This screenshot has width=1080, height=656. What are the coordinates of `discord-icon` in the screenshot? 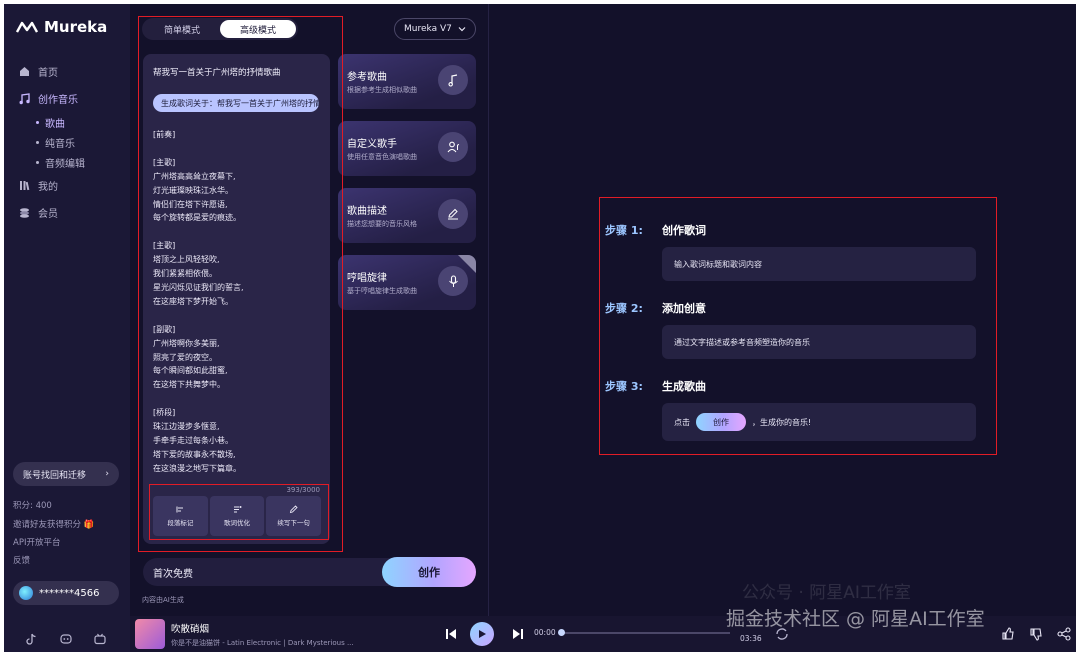 It's located at (66, 637).